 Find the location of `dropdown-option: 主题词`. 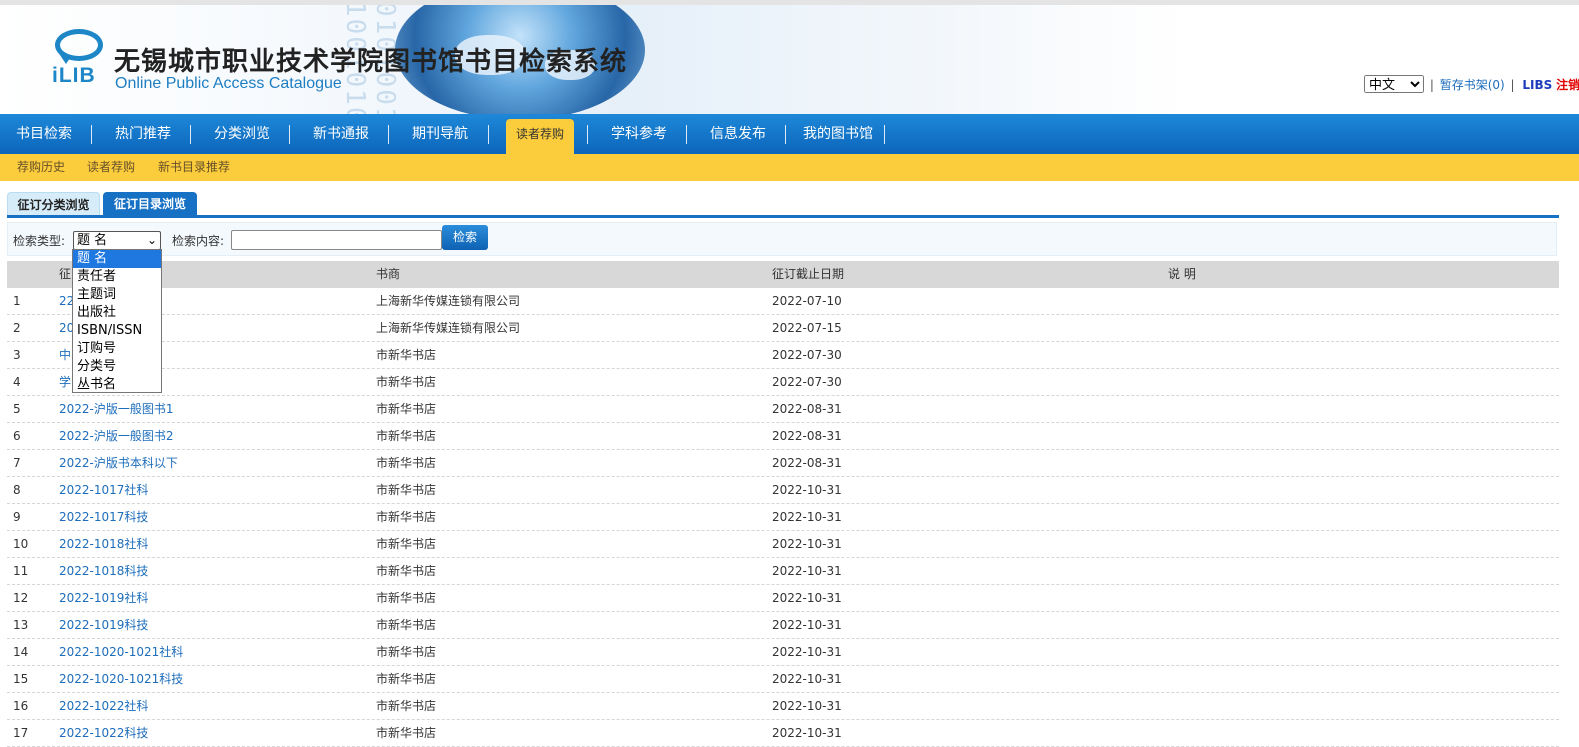

dropdown-option: 主题词 is located at coordinates (117, 295).